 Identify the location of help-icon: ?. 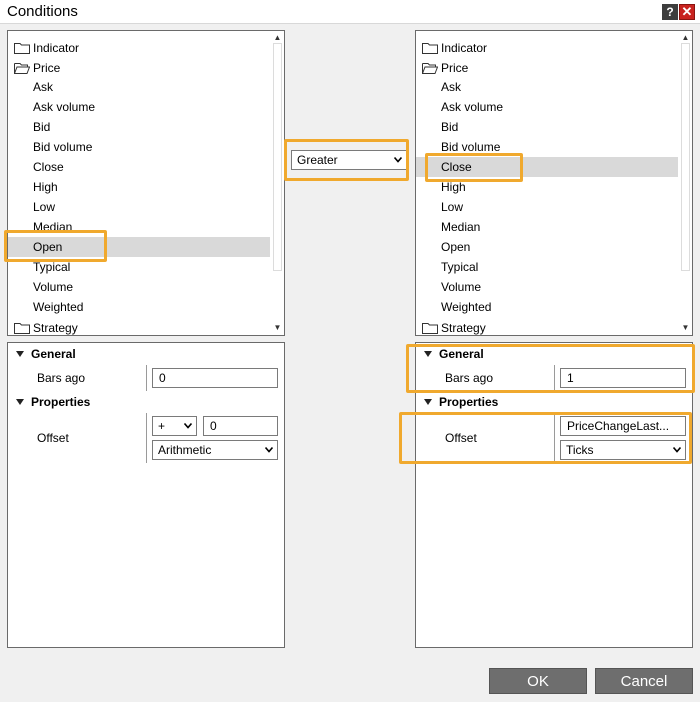
(670, 12).